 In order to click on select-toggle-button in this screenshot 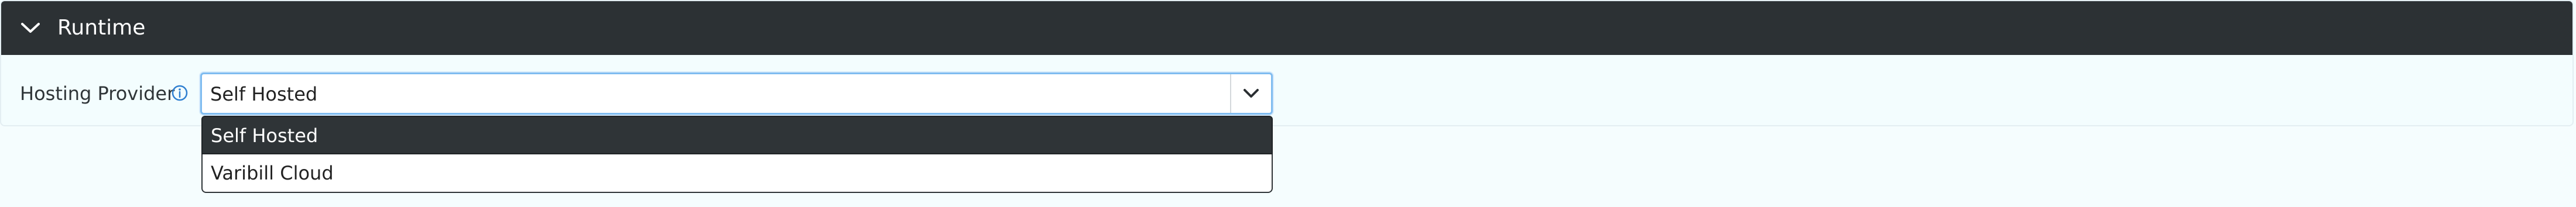, I will do `click(1250, 93)`.